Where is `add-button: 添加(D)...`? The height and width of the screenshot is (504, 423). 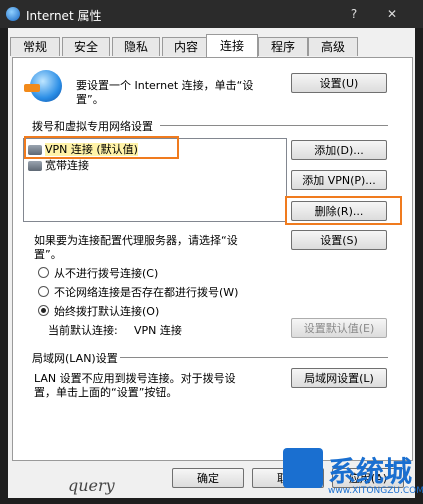
add-button: 添加(D)... is located at coordinates (339, 150).